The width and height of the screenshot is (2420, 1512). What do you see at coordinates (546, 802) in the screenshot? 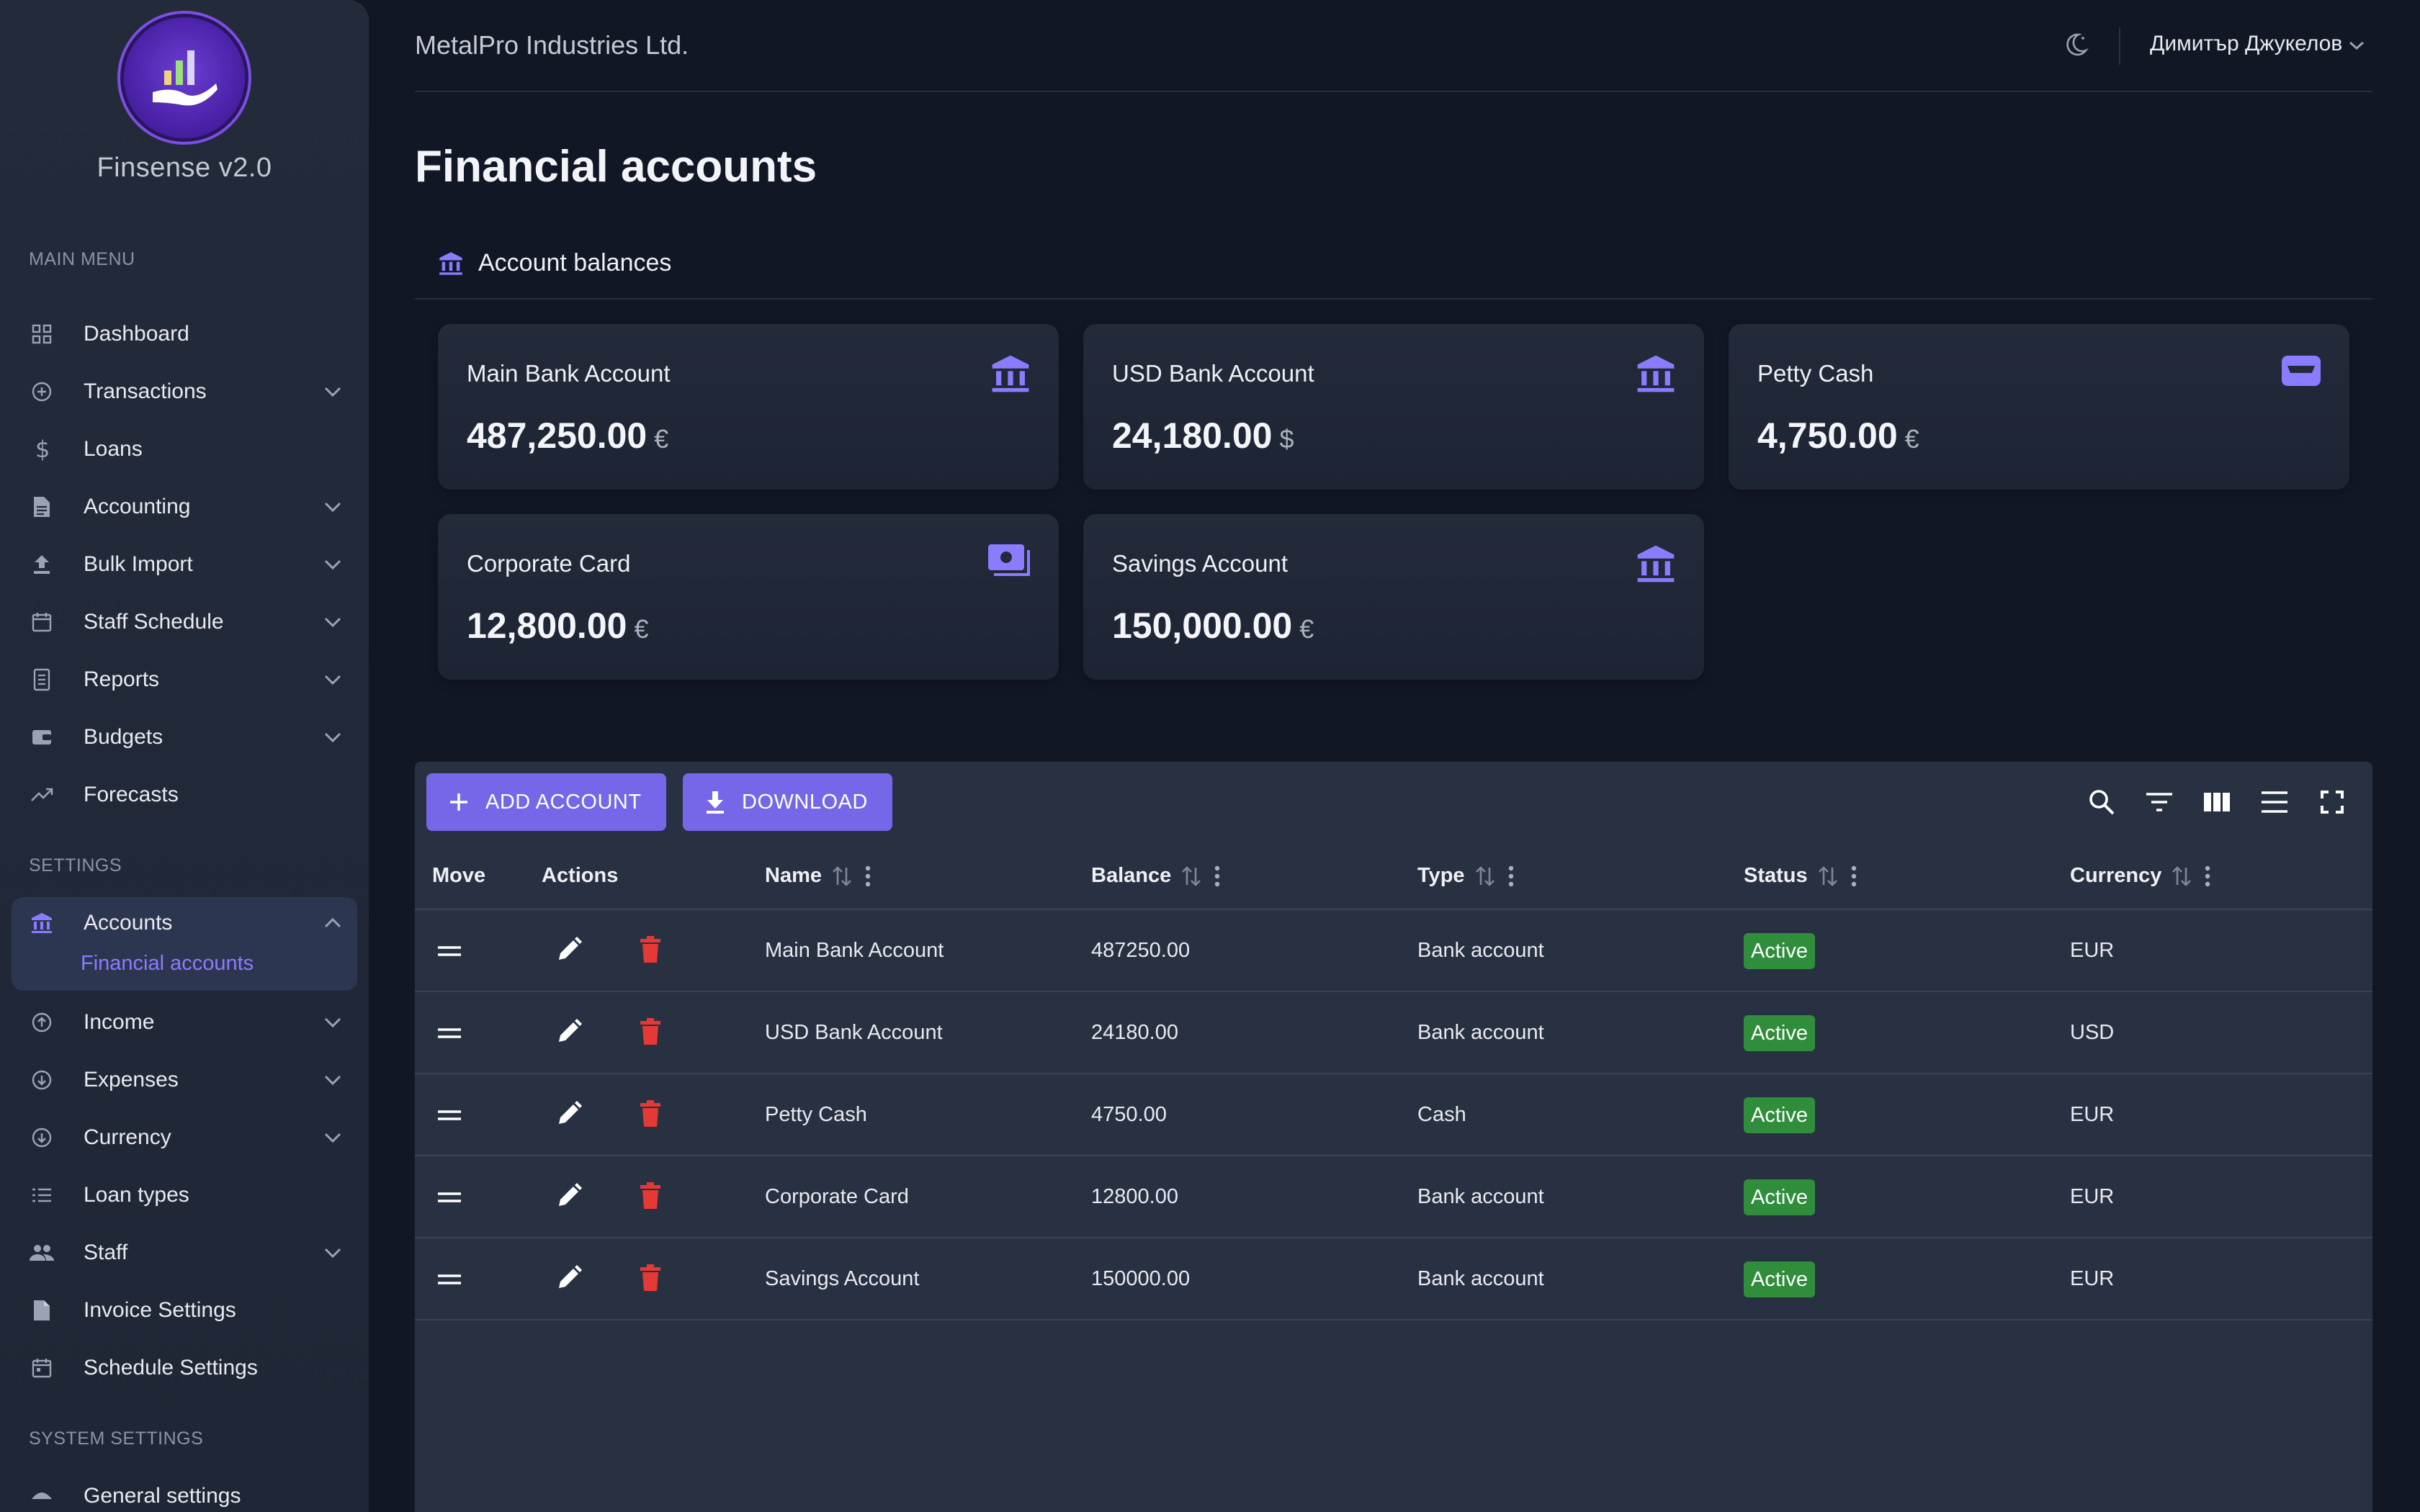
I see `add-account-button: ADD ACCOUNT` at bounding box center [546, 802].